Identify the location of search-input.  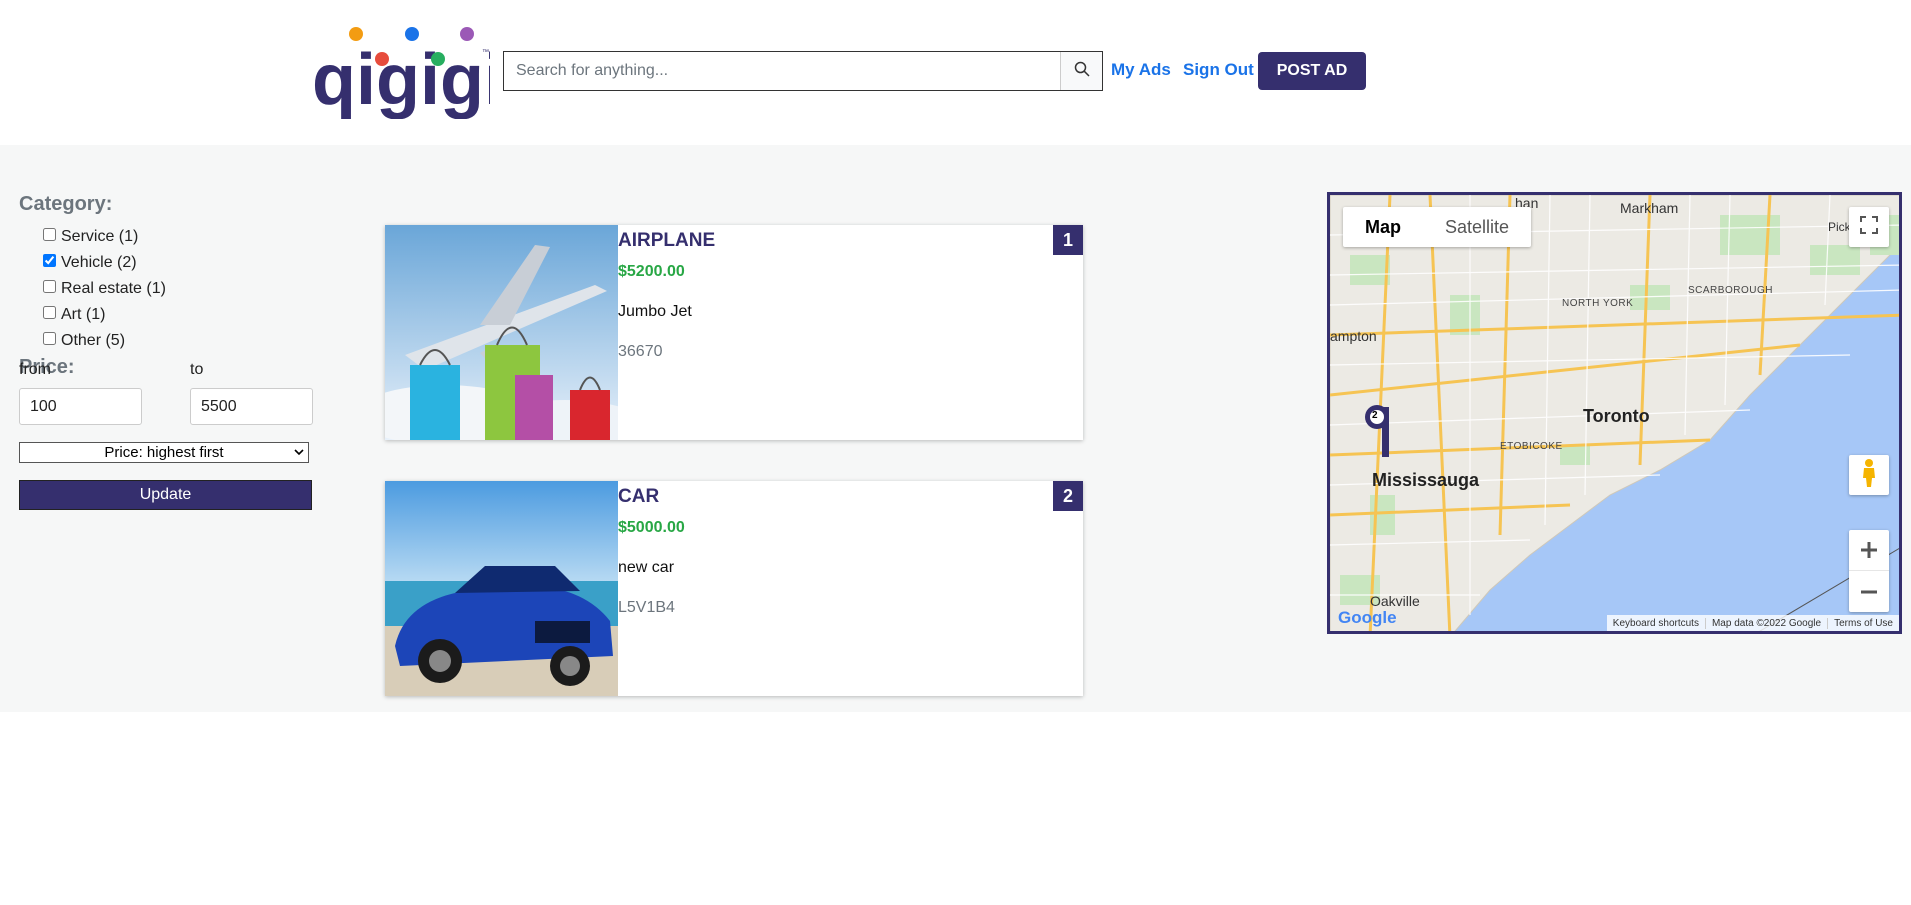
(782, 71).